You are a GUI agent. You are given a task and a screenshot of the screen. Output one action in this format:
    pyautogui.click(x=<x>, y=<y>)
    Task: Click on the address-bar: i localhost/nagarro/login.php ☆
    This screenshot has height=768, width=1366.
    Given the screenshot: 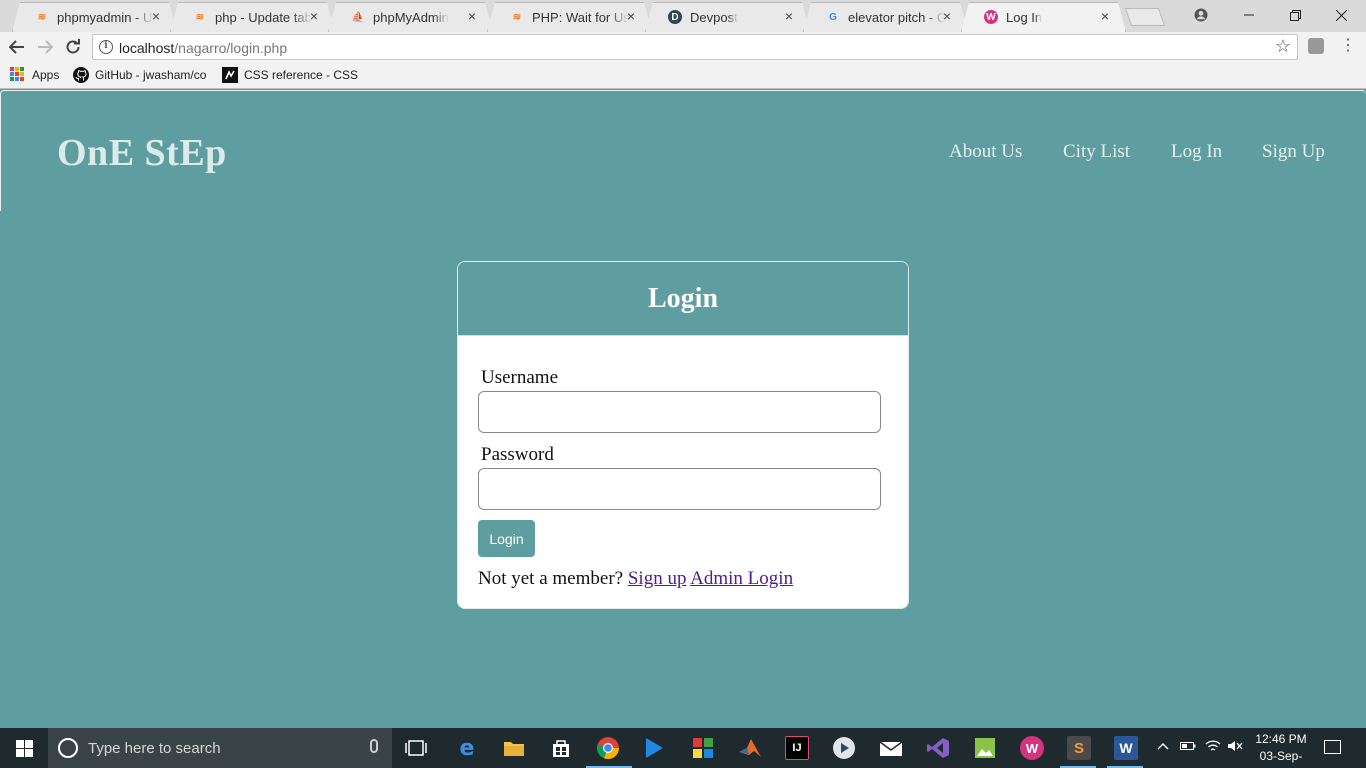 What is the action you would take?
    pyautogui.click(x=695, y=47)
    